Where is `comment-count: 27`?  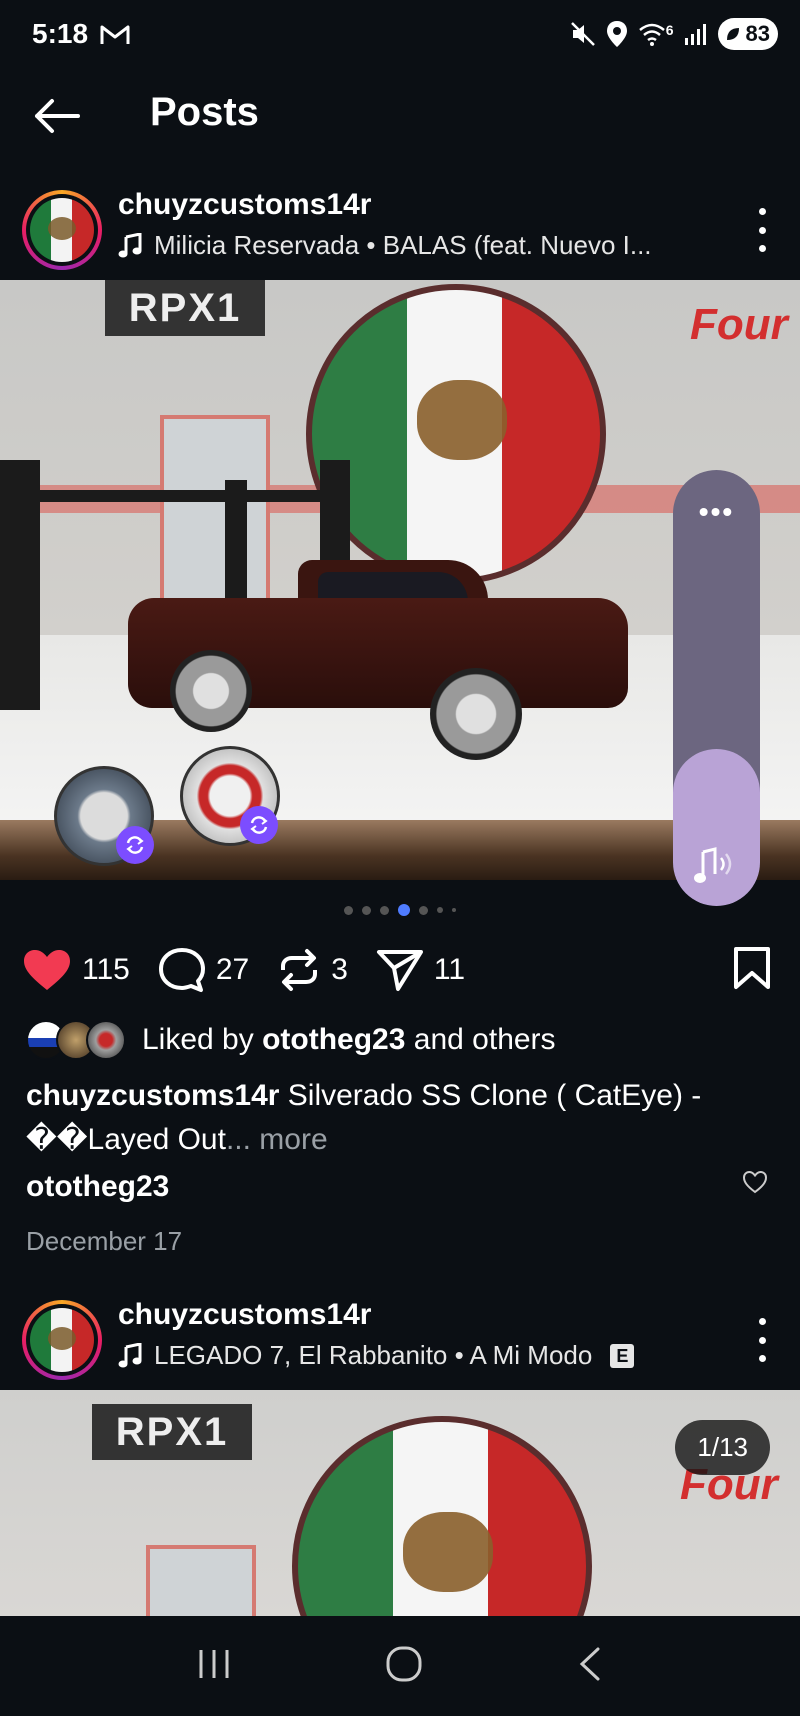 comment-count: 27 is located at coordinates (232, 969).